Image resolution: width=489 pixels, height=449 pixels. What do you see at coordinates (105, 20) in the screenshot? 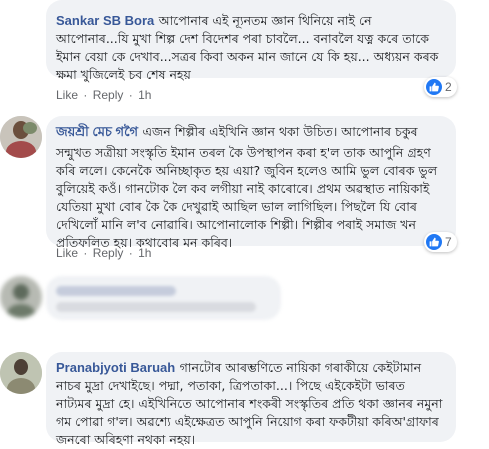
I see `comment-author: Sankar SB Bora` at bounding box center [105, 20].